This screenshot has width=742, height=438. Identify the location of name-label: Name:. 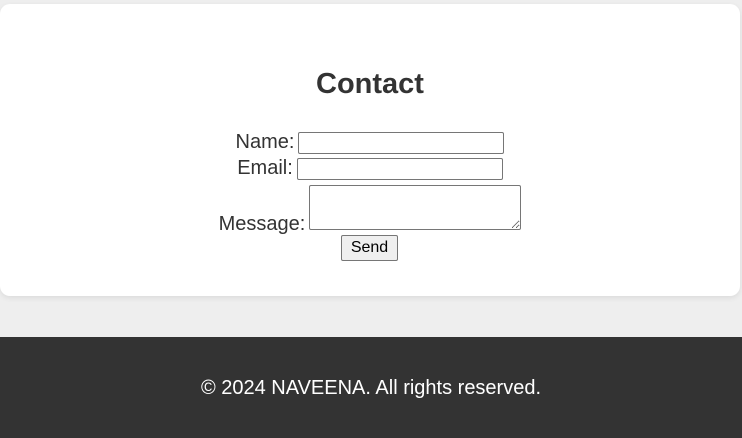
(265, 142).